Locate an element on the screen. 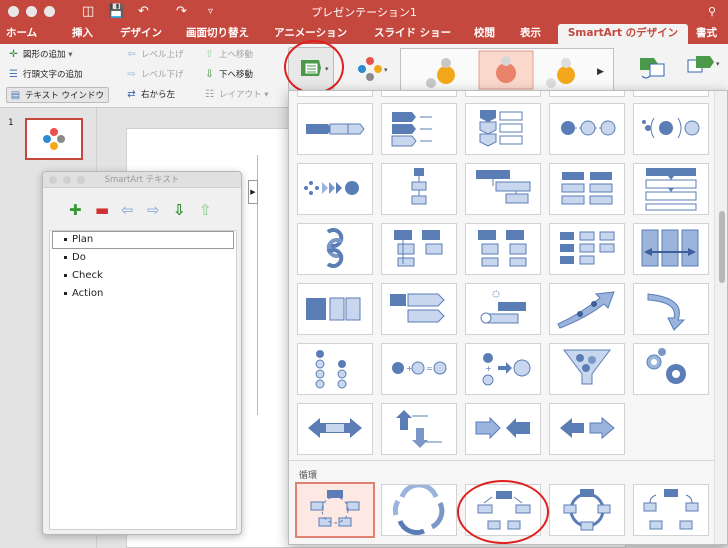 The height and width of the screenshot is (548, 728). style-gallery: ▶ is located at coordinates (507, 70).